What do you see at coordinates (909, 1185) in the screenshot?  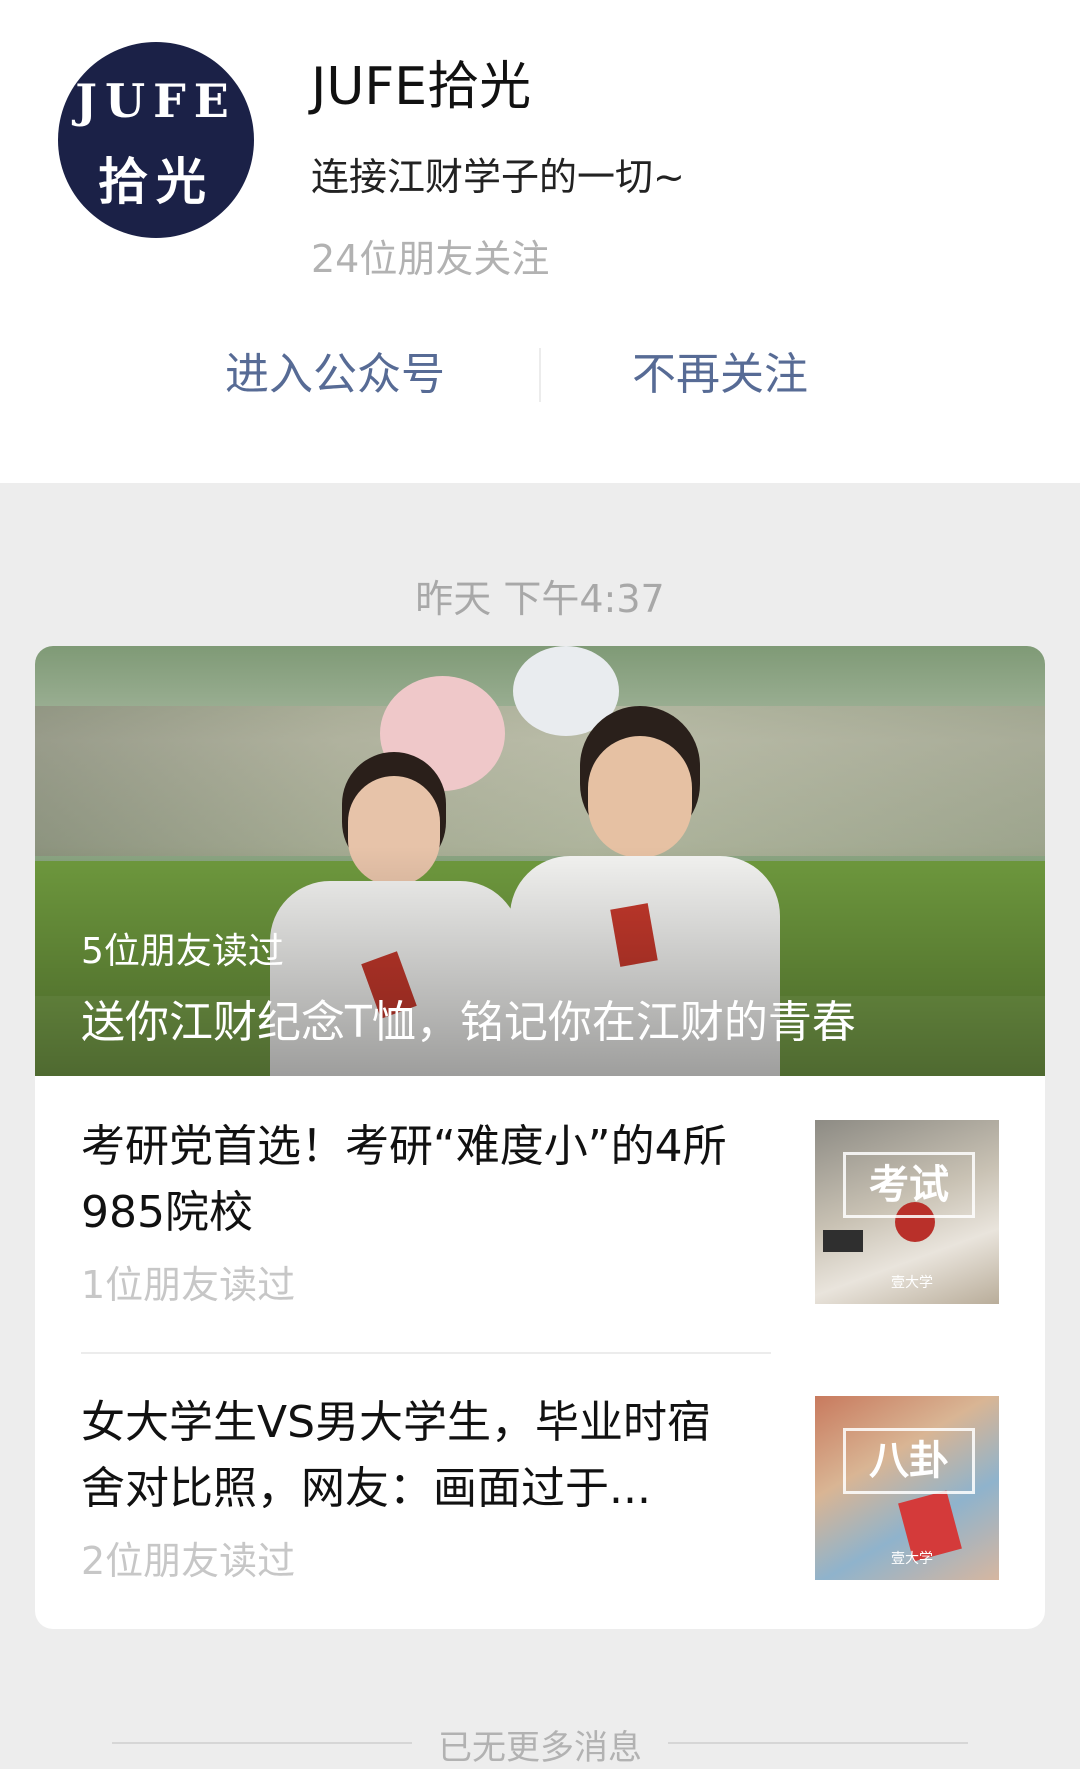 I see `thumbnail-tag: 考试` at bounding box center [909, 1185].